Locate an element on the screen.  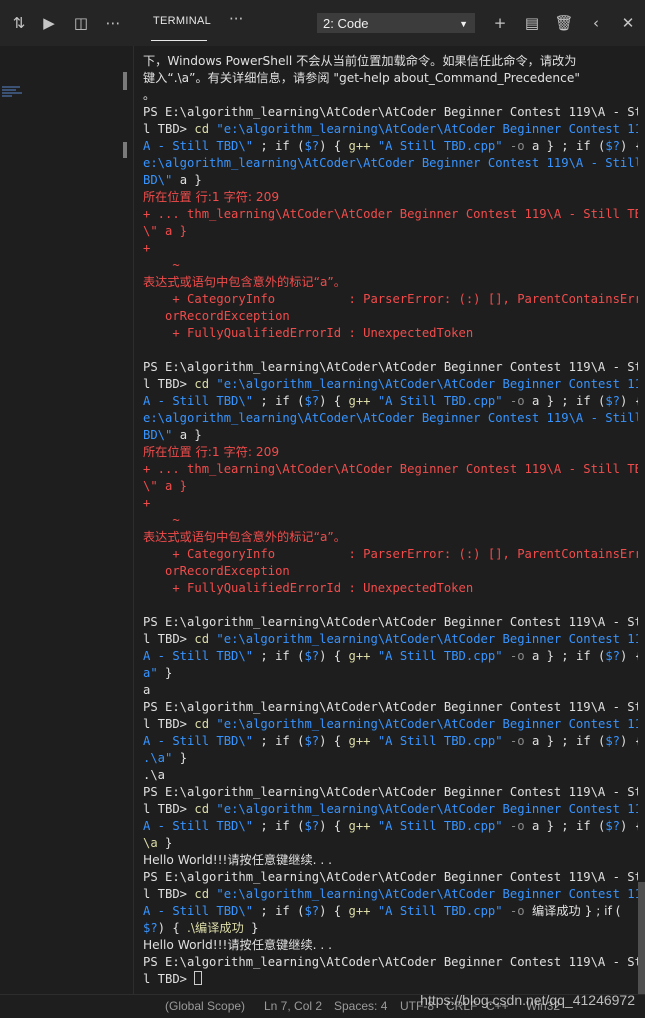
terminal-text: 编译成功 } ; if ( is located at coordinates (576, 911).